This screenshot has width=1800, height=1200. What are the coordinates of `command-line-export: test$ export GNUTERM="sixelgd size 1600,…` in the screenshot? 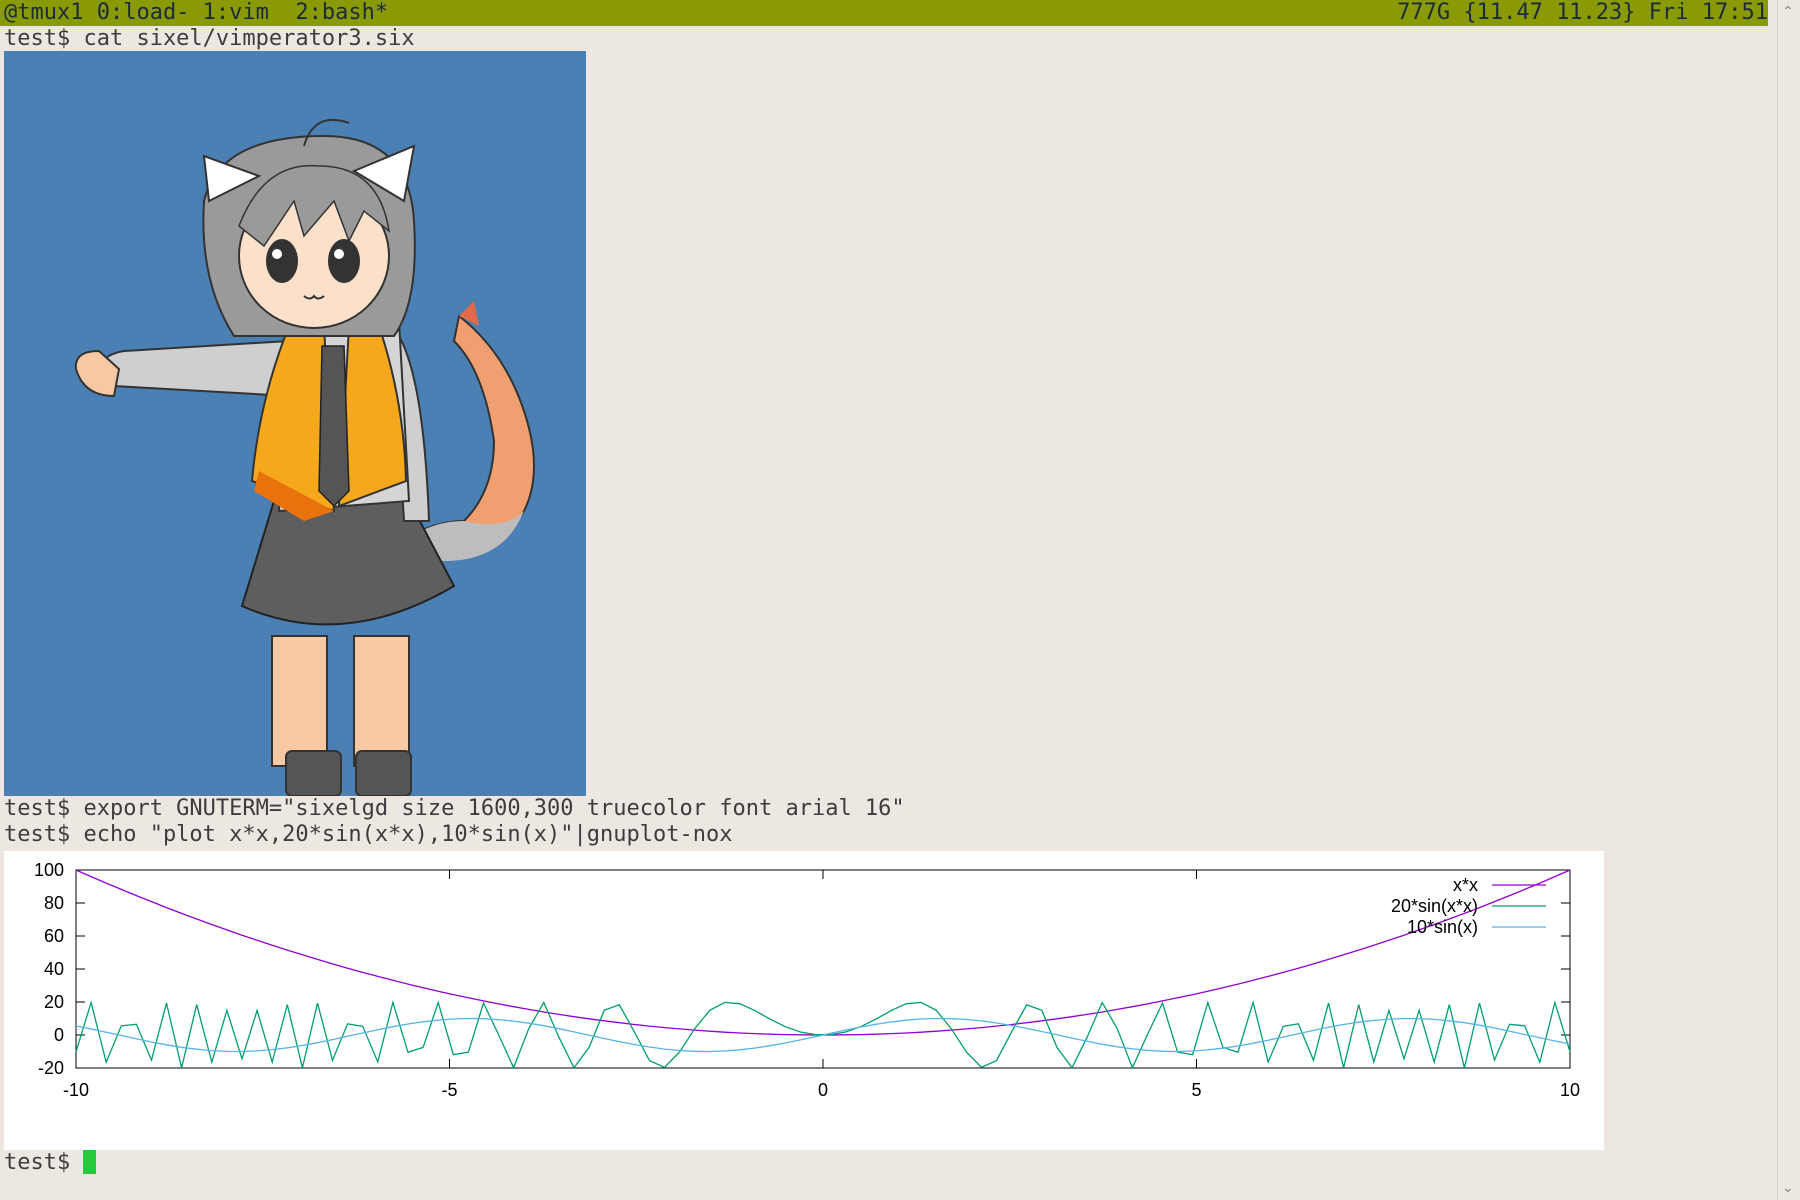 It's located at (454, 808).